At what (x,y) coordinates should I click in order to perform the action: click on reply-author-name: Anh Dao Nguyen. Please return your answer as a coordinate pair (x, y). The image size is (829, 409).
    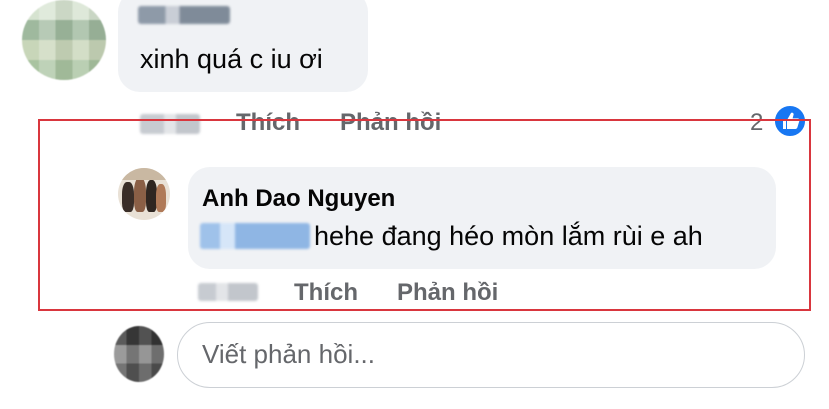
    Looking at the image, I should click on (298, 199).